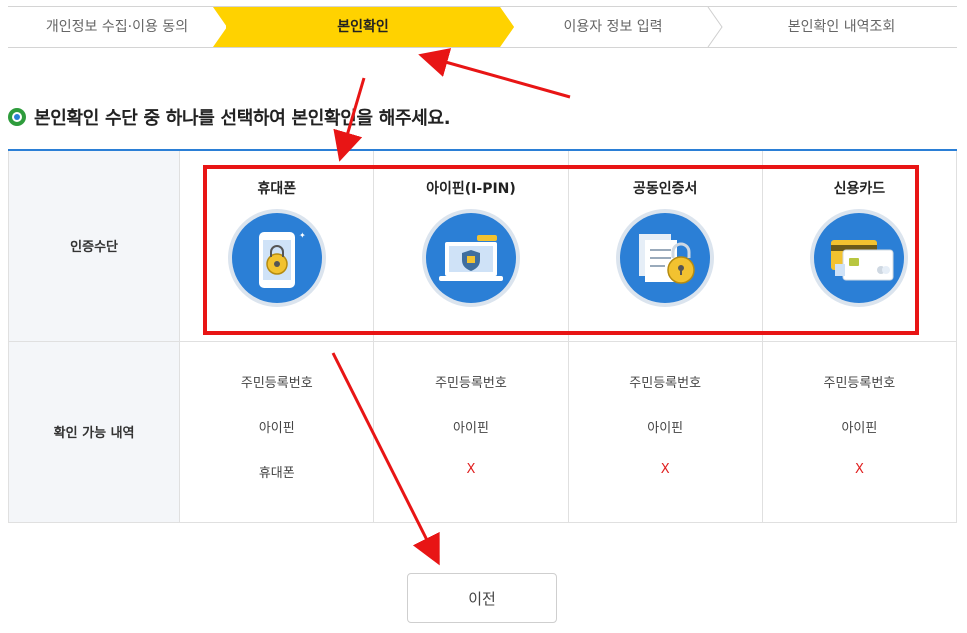  I want to click on method-name: 아이핀(I-PIN), so click(471, 189).